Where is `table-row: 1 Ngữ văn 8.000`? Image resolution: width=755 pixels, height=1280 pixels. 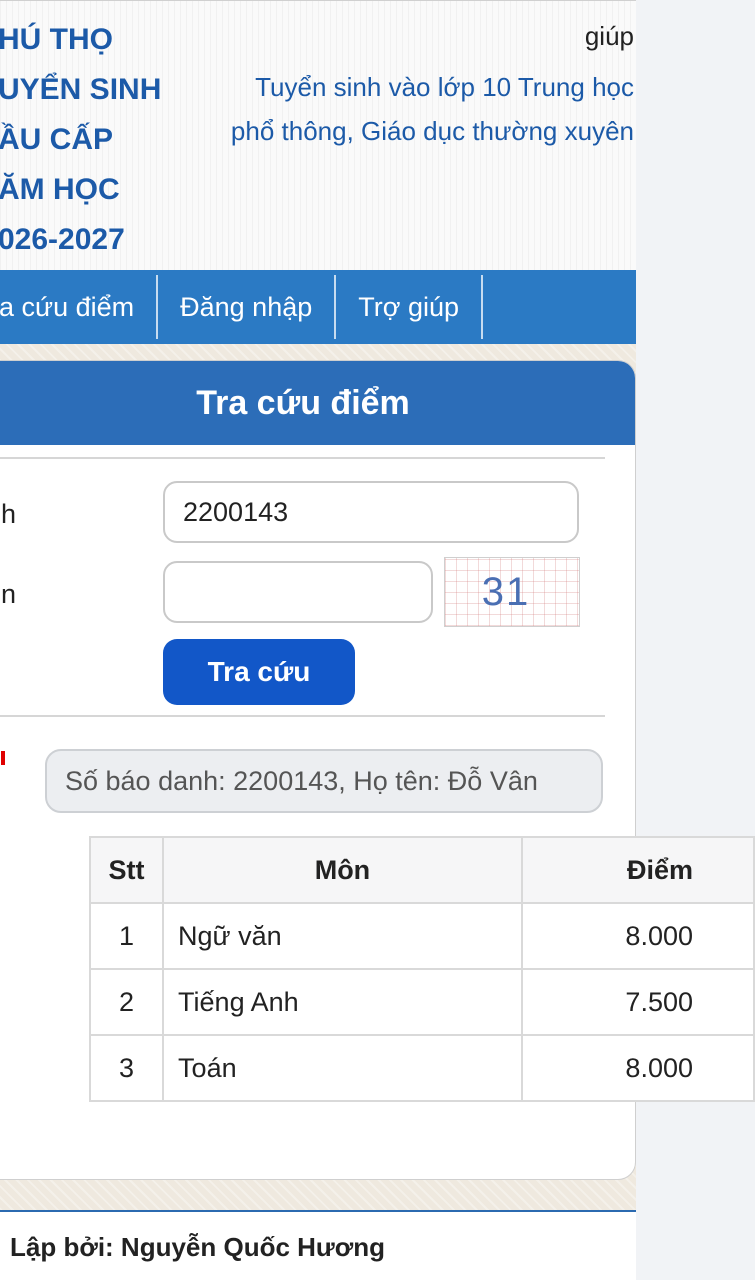 table-row: 1 Ngữ văn 8.000 is located at coordinates (421, 936).